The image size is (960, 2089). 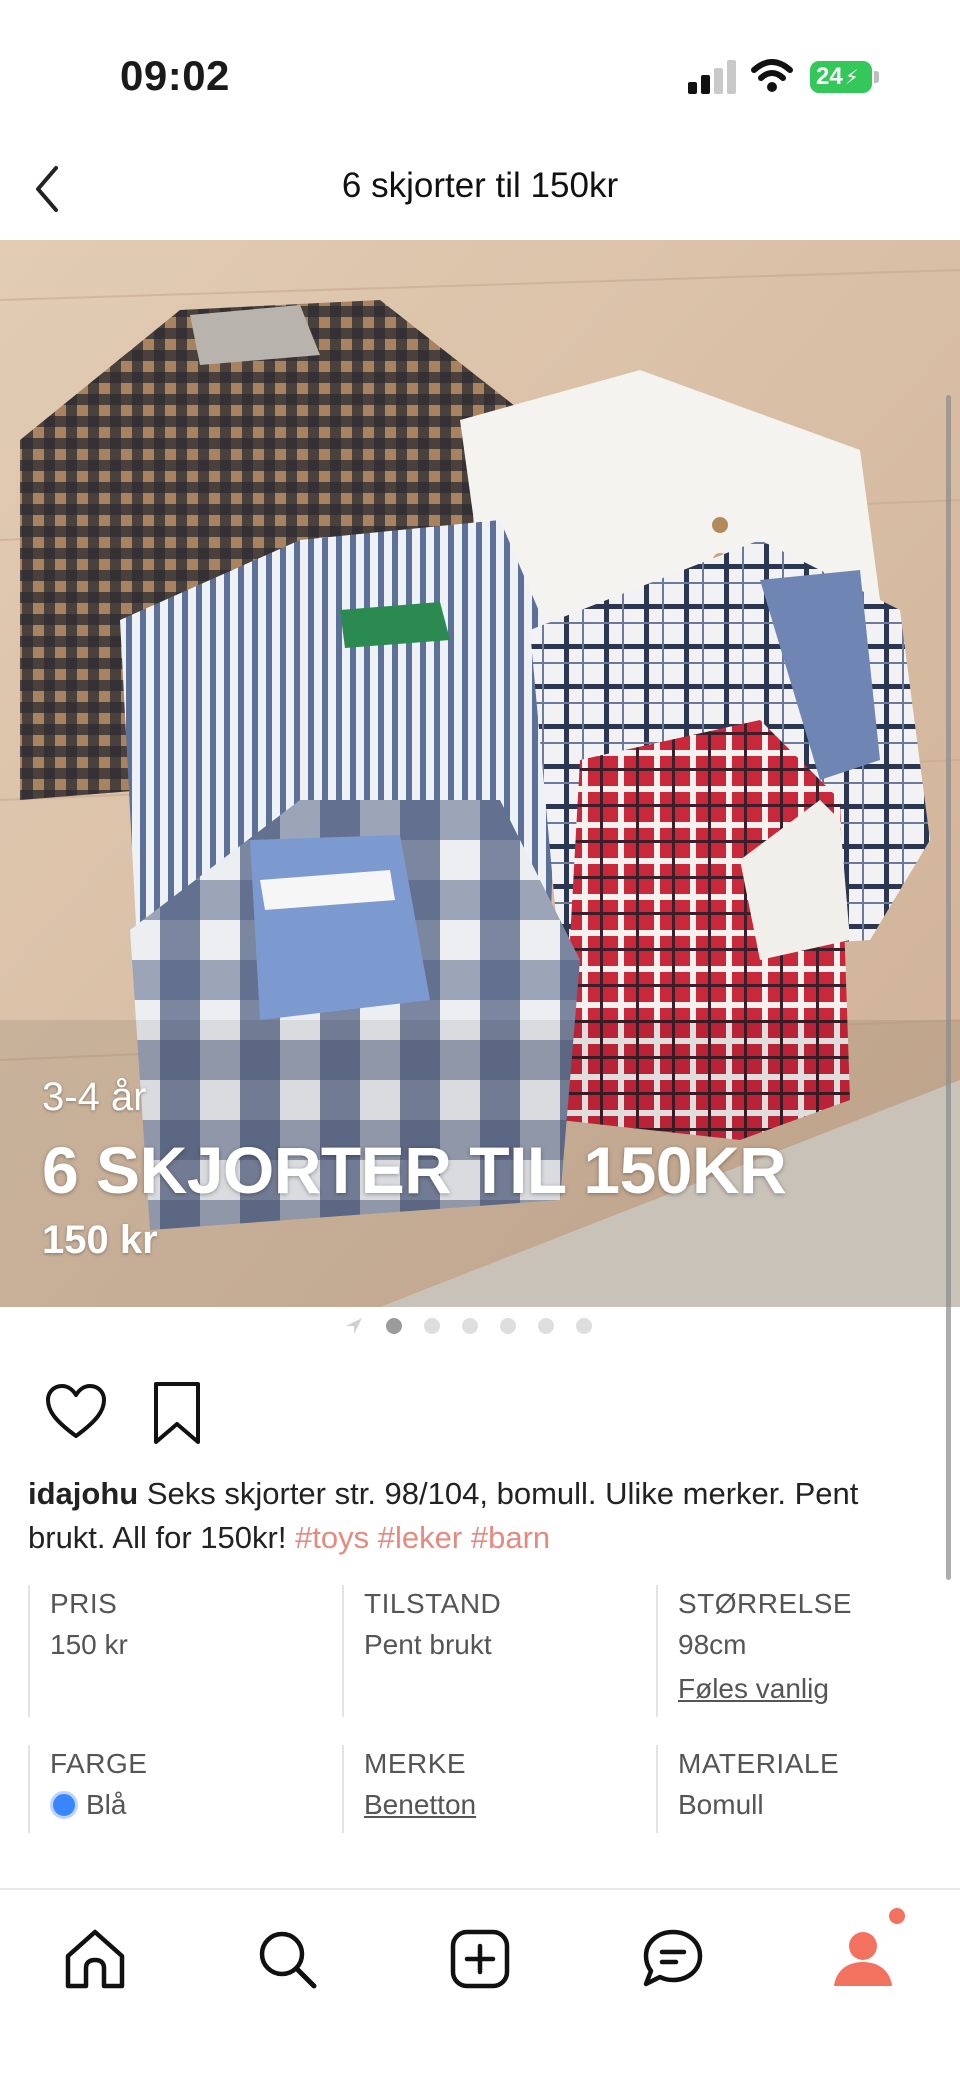 What do you see at coordinates (712, 77) in the screenshot?
I see `signal-icon` at bounding box center [712, 77].